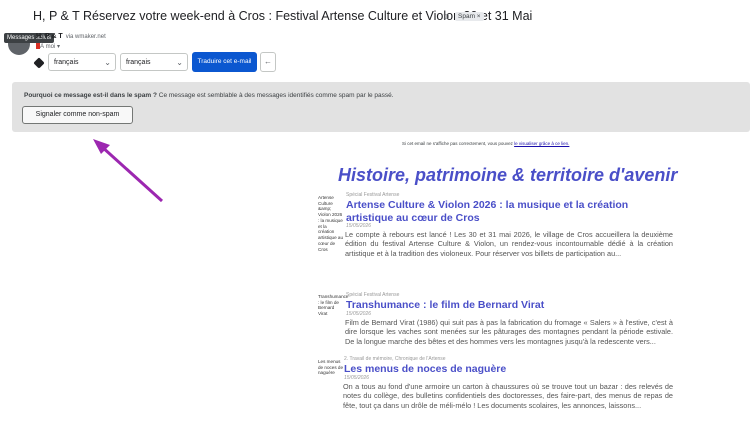 This screenshot has height=422, width=750. I want to click on recipient-dropdown: À moi ▾, so click(50, 46).